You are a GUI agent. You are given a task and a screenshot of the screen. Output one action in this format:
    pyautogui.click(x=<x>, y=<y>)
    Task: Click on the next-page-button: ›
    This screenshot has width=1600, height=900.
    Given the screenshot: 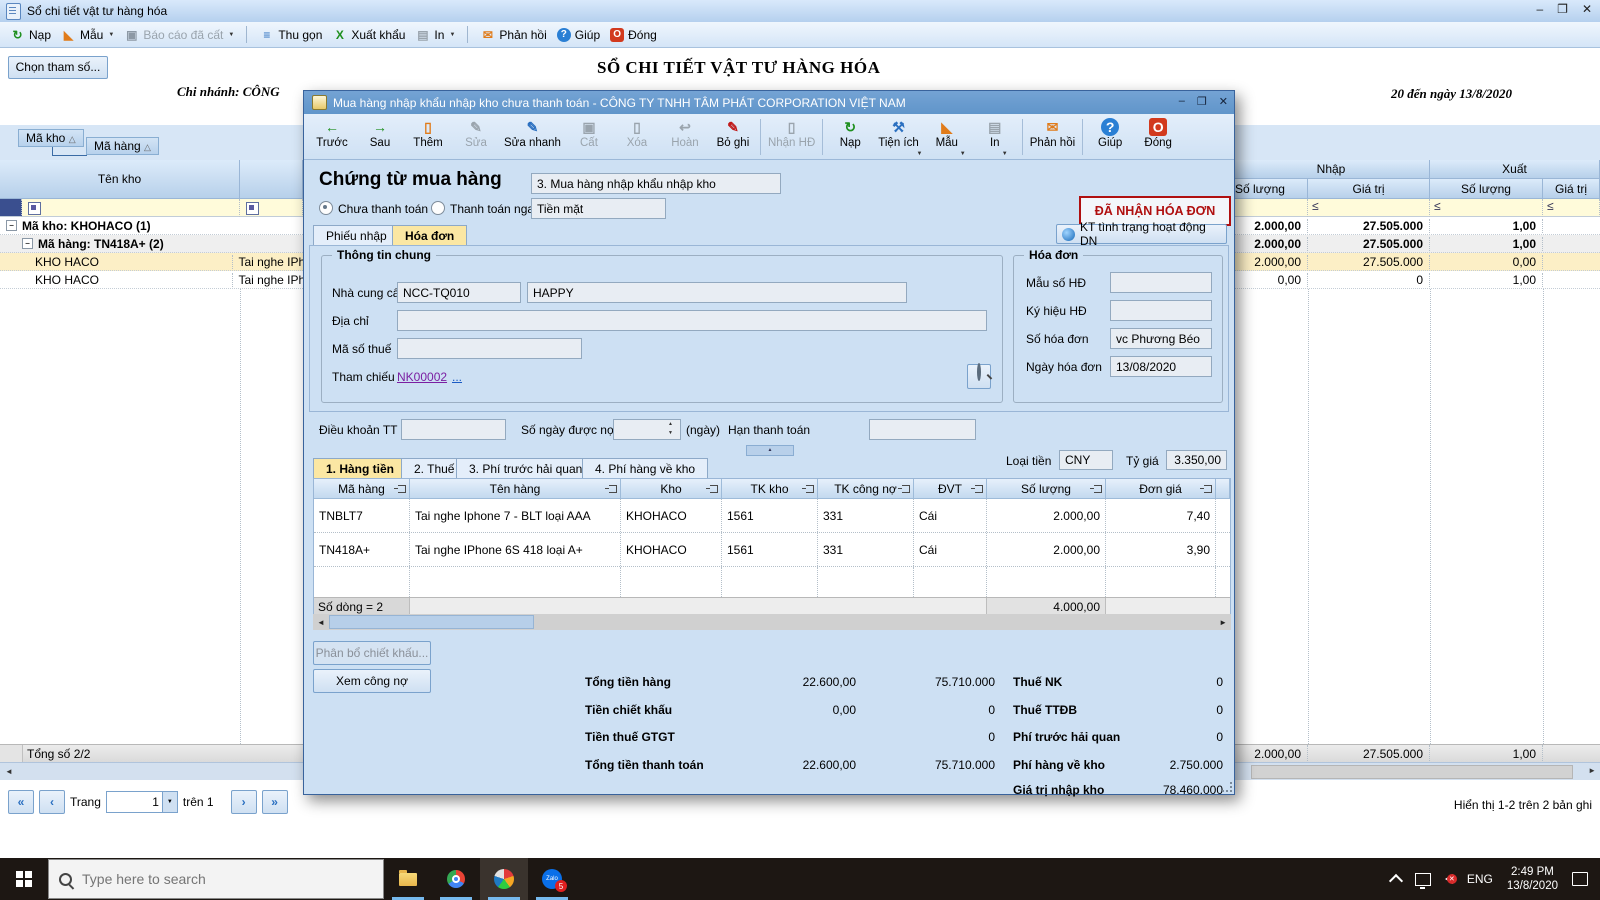 What is the action you would take?
    pyautogui.click(x=243, y=802)
    